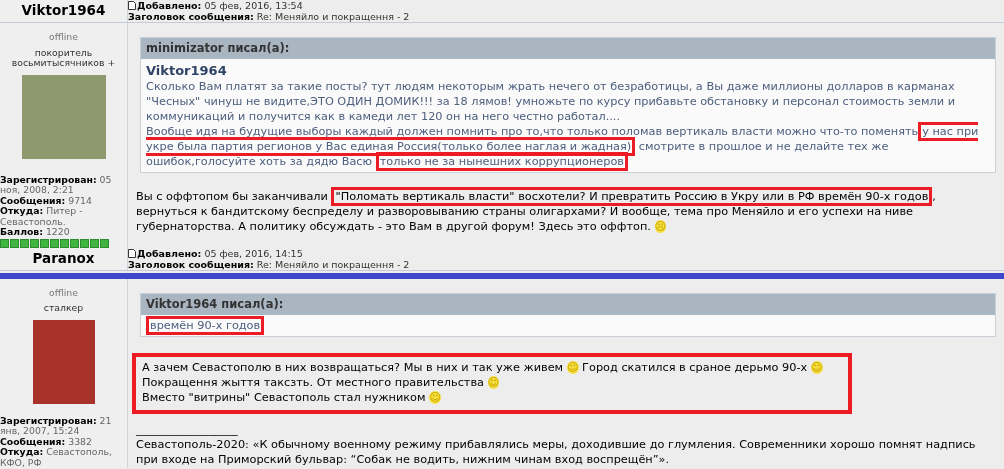  What do you see at coordinates (556, 451) in the screenshot?
I see `signature-text: Севастополь-2020: «К обычному военному режиму прибавлялись меры, доходившие до глумления. Современники хорошо помнят надпись при входе на Приморский бульвар: “Собак не водить, нижним чинам вход воспрещён”».` at bounding box center [556, 451].